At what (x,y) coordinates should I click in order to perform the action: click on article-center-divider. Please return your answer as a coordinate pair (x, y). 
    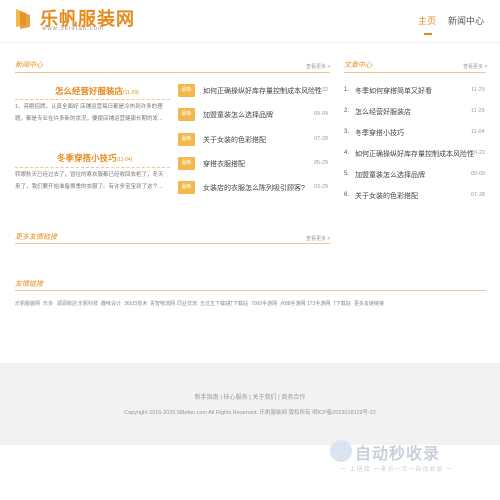
    Looking at the image, I should click on (415, 72).